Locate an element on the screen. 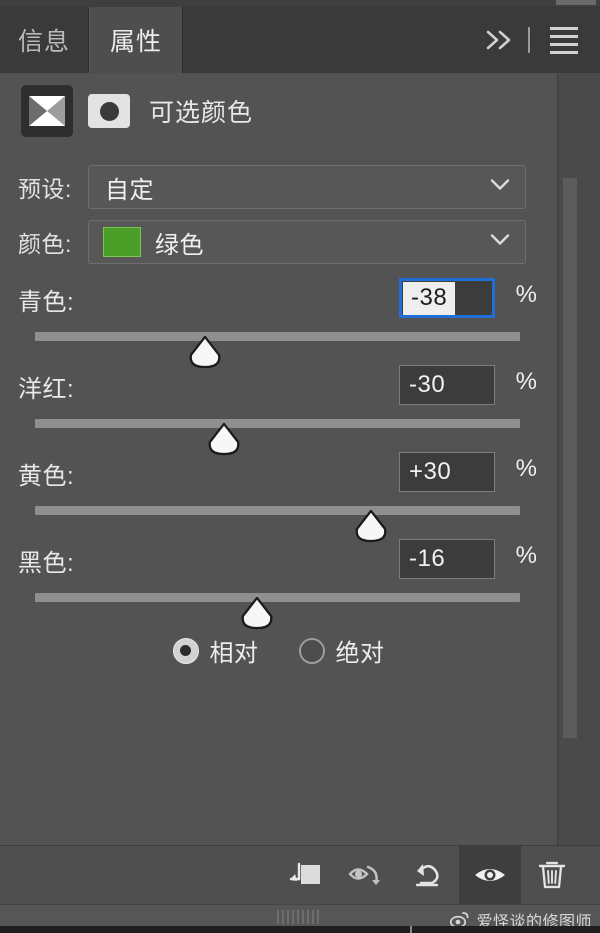 This screenshot has width=600, height=933. tab-info: 信息 is located at coordinates (44, 40).